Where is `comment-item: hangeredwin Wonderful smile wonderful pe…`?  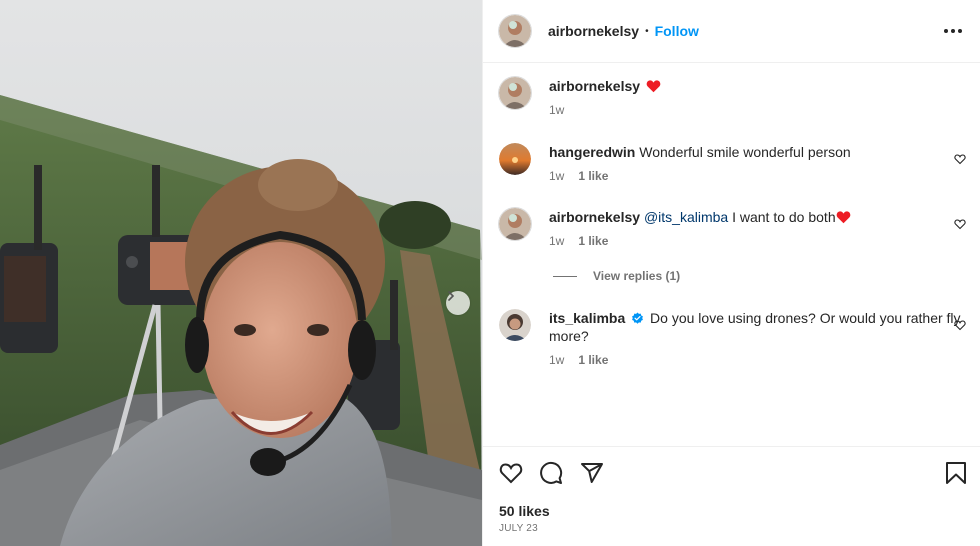 comment-item: hangeredwin Wonderful smile wonderful pe… is located at coordinates (732, 164).